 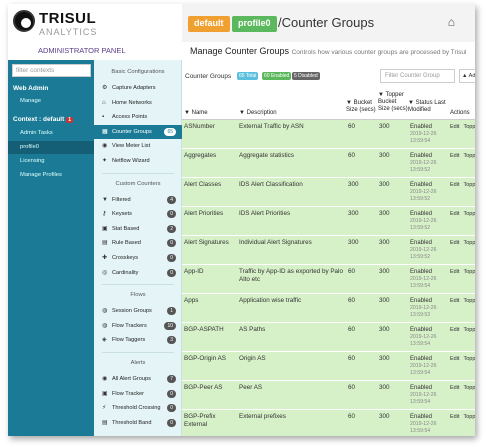 I want to click on context-tag: default, so click(x=209, y=24).